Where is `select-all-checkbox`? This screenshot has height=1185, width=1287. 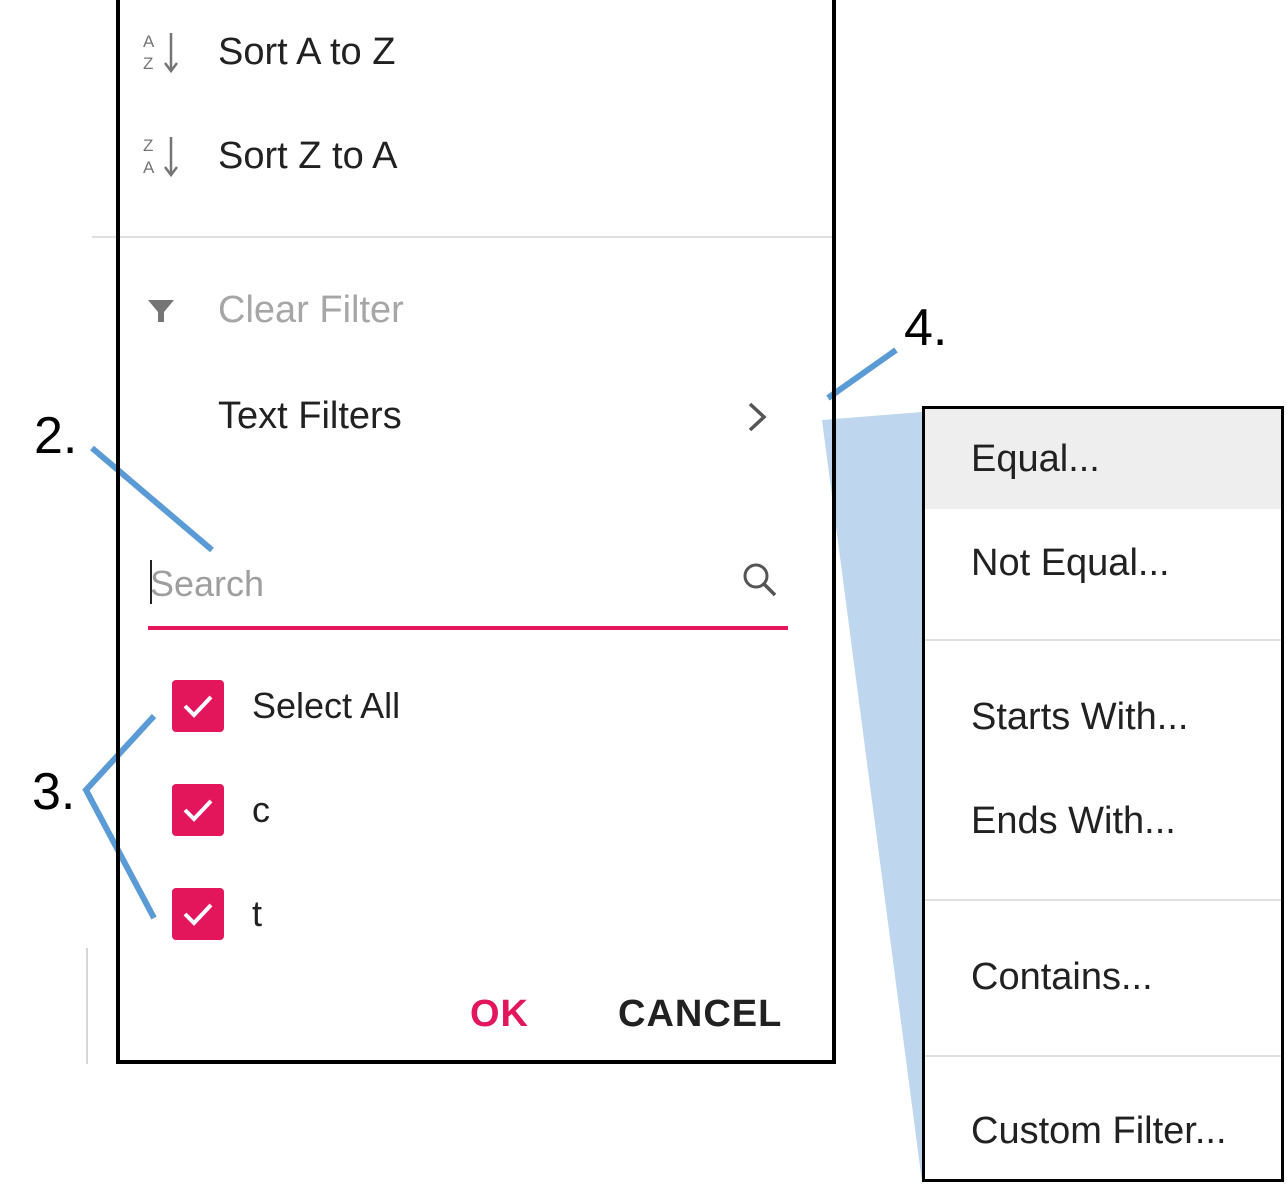 select-all-checkbox is located at coordinates (198, 706).